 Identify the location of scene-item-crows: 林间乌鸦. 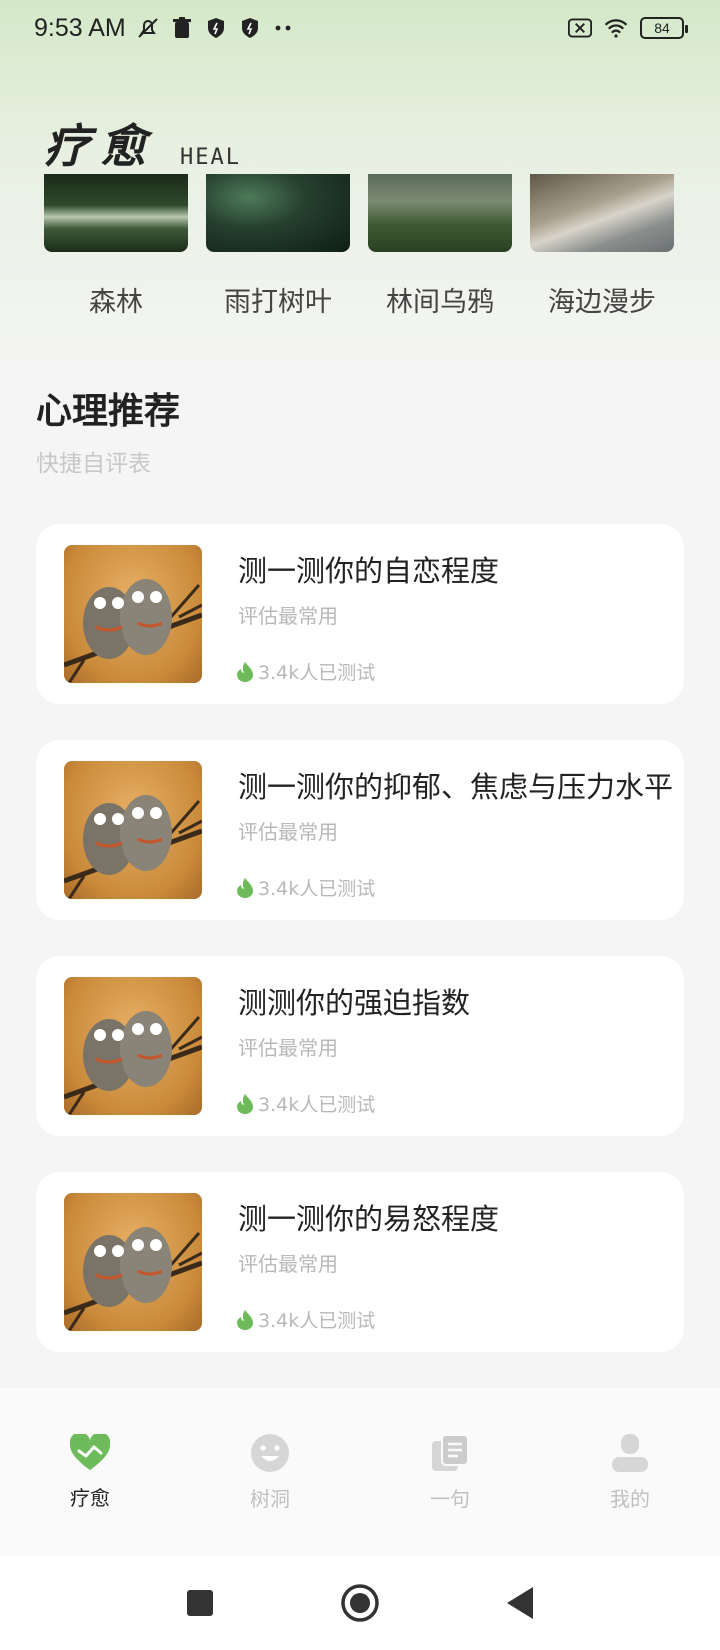
(440, 246).